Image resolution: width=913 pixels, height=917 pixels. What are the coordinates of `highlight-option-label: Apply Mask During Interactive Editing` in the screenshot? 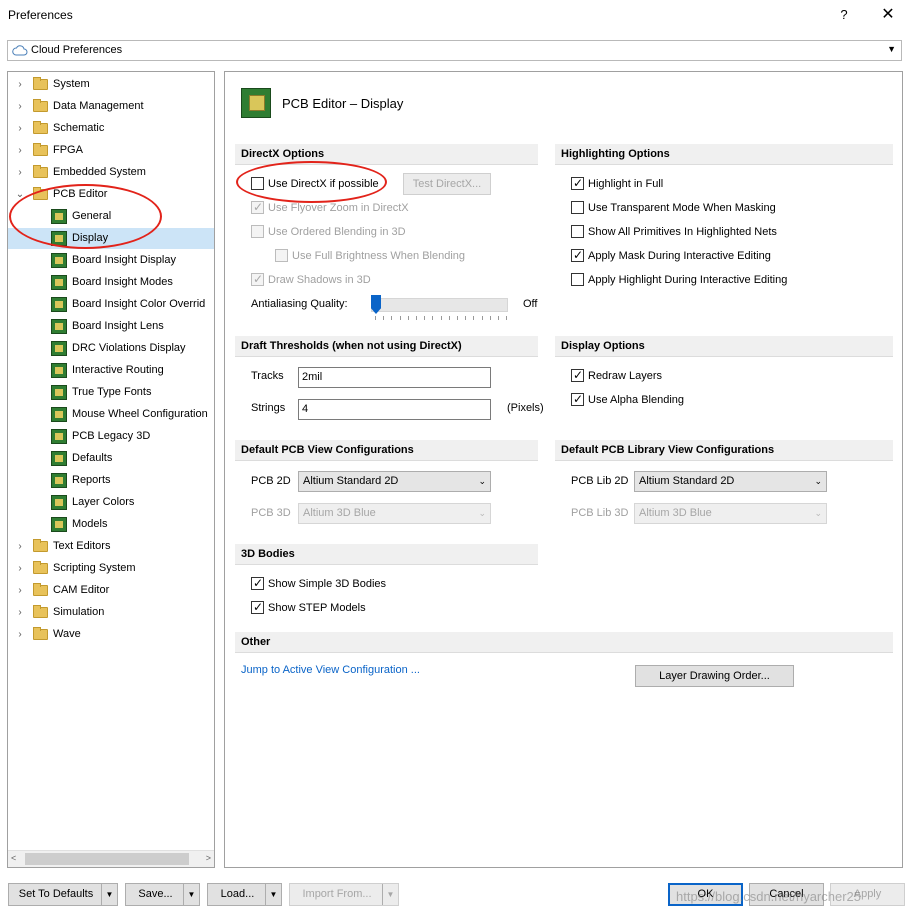 It's located at (679, 256).